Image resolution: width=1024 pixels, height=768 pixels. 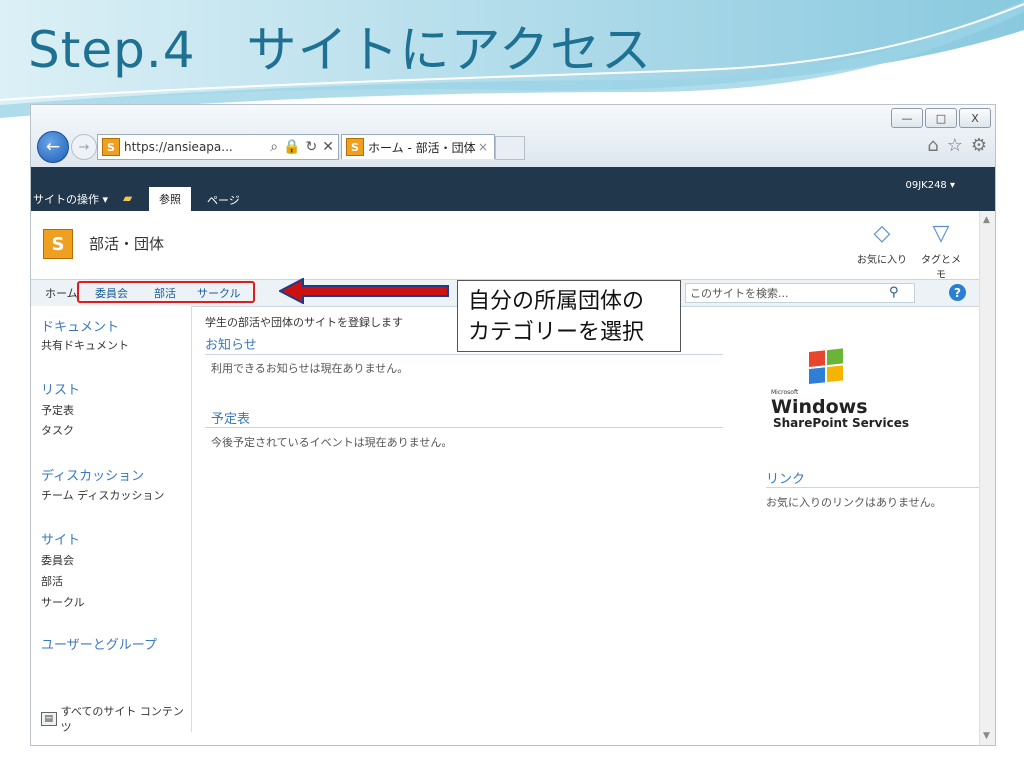 I want to click on links-empty-text: お気に入りのリンクはありません。, so click(x=854, y=502).